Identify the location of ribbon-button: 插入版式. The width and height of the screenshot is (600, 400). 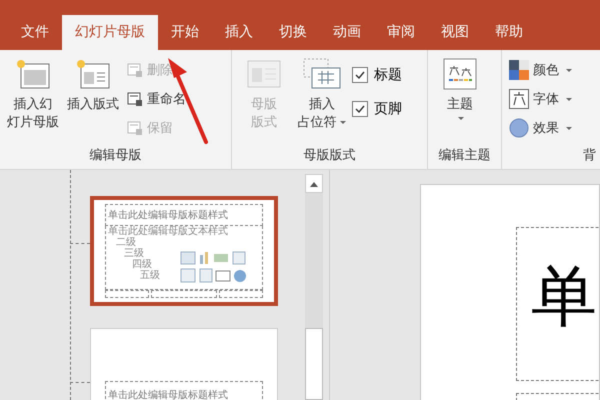
(93, 86).